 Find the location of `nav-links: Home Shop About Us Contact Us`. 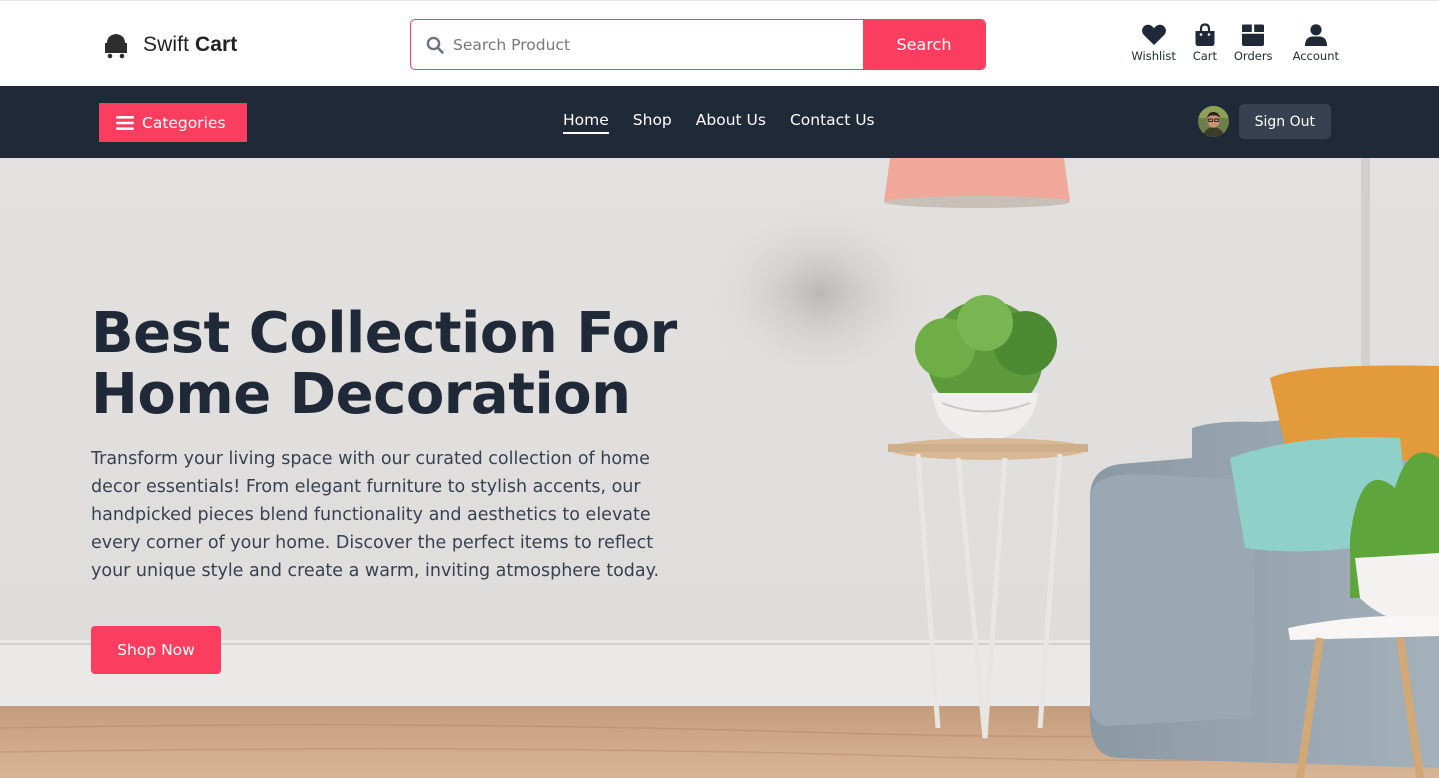

nav-links: Home Shop About Us Contact Us is located at coordinates (719, 122).